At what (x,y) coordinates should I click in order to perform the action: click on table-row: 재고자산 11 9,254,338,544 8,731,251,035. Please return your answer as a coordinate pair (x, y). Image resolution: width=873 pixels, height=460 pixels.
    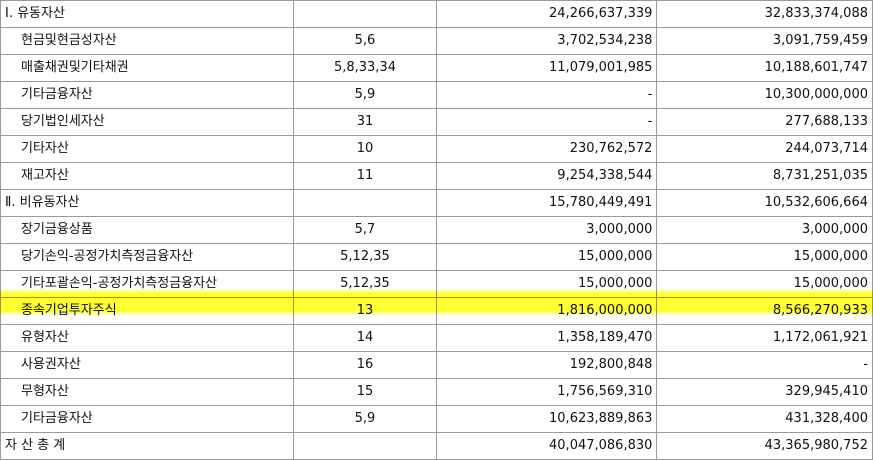
    Looking at the image, I should click on (436, 176).